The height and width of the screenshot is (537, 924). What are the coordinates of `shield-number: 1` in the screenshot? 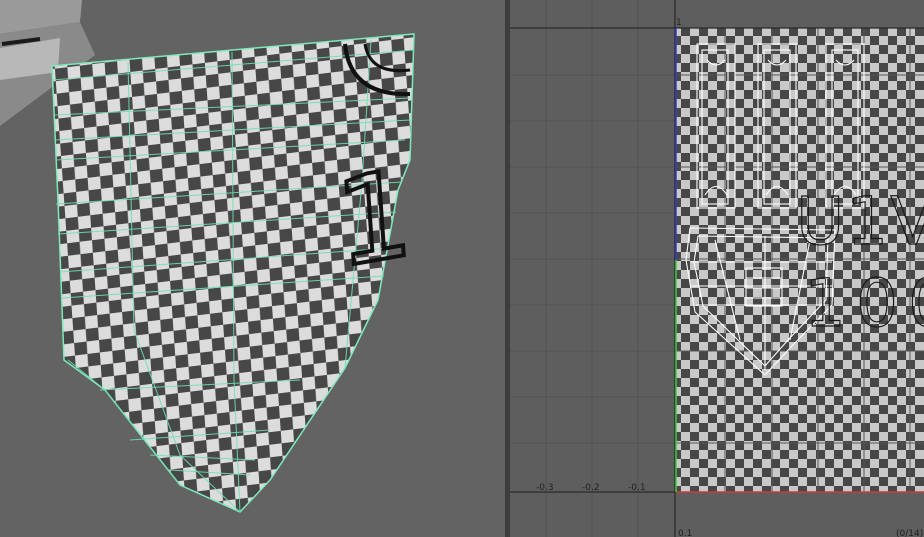 It's located at (373, 219).